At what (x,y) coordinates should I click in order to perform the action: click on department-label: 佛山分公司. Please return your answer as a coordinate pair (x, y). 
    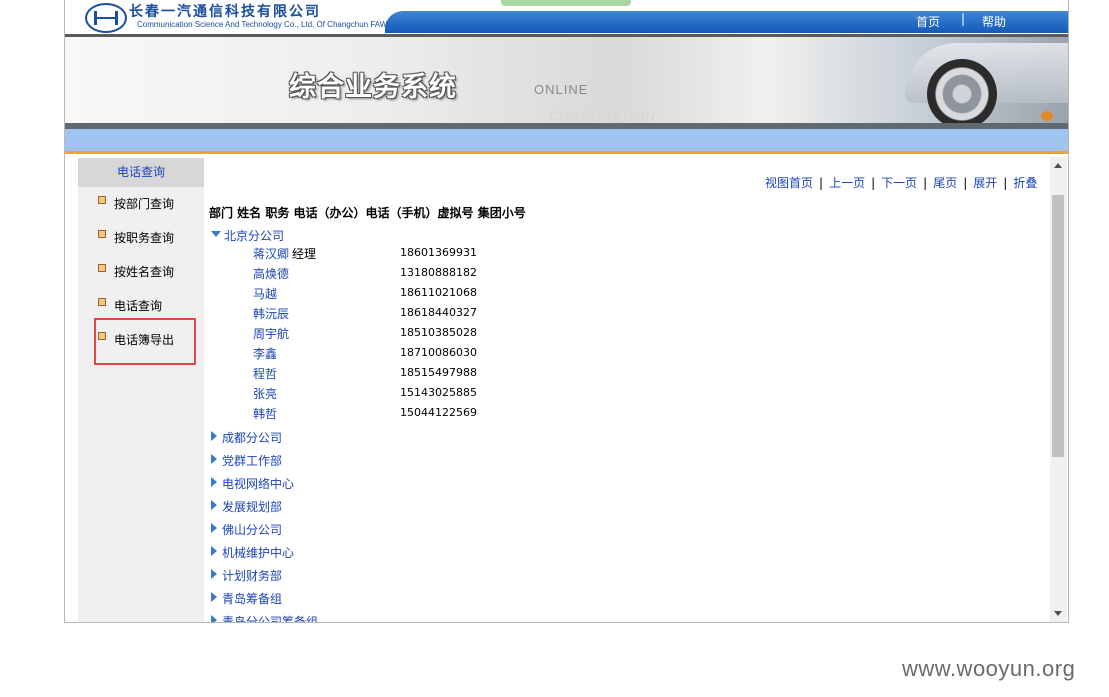
    Looking at the image, I should click on (252, 530).